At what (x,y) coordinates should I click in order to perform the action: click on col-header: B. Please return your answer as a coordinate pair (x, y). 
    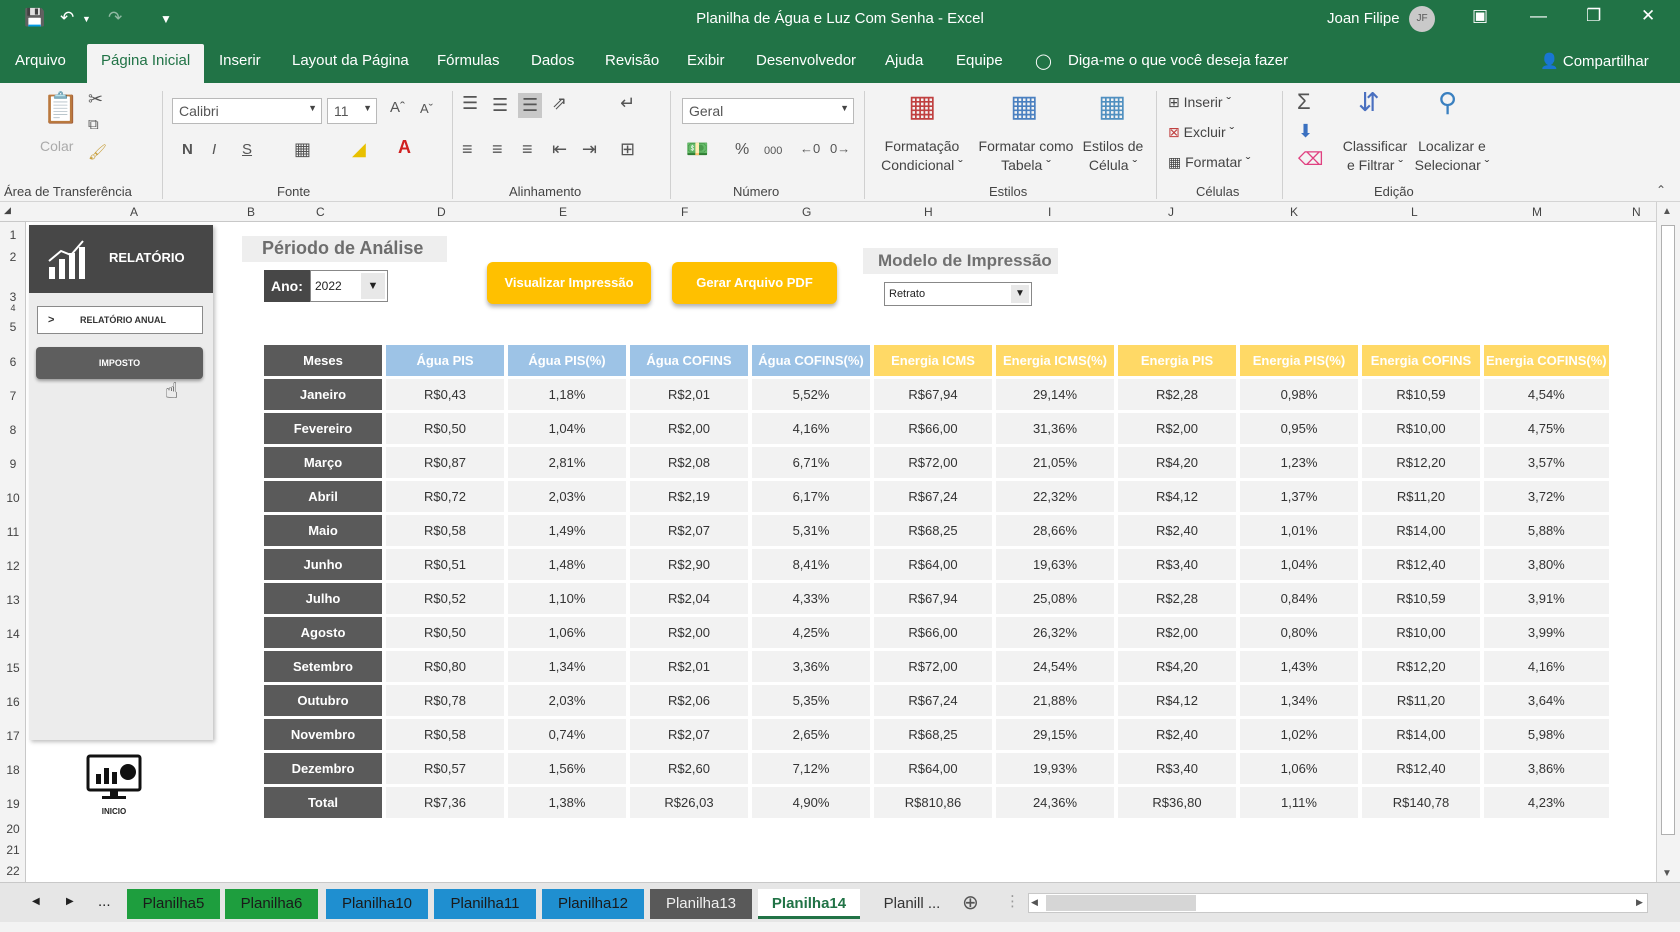
    Looking at the image, I should click on (251, 212).